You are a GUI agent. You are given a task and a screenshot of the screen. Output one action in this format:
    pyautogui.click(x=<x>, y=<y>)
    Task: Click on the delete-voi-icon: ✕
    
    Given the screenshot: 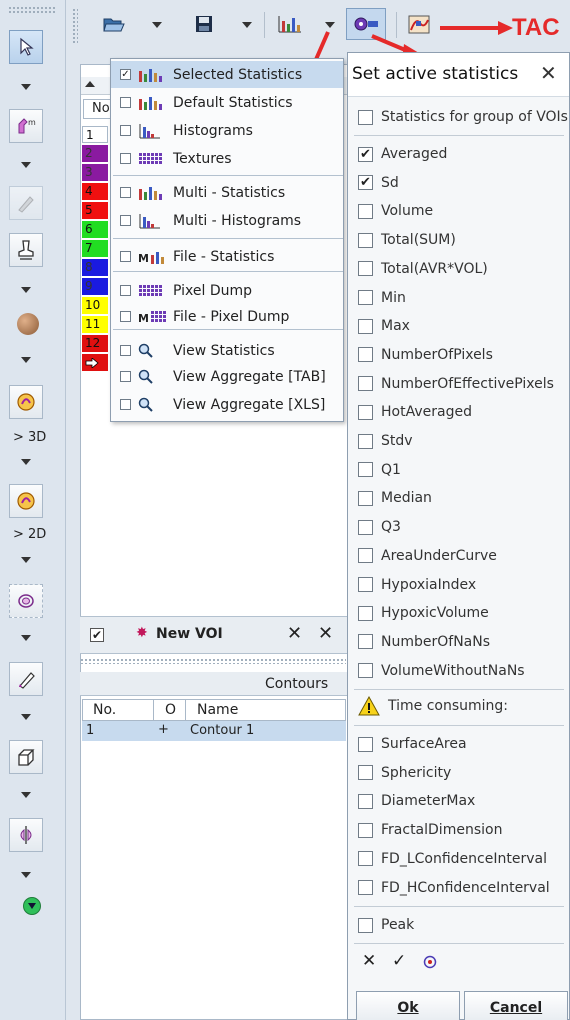 What is the action you would take?
    pyautogui.click(x=294, y=633)
    